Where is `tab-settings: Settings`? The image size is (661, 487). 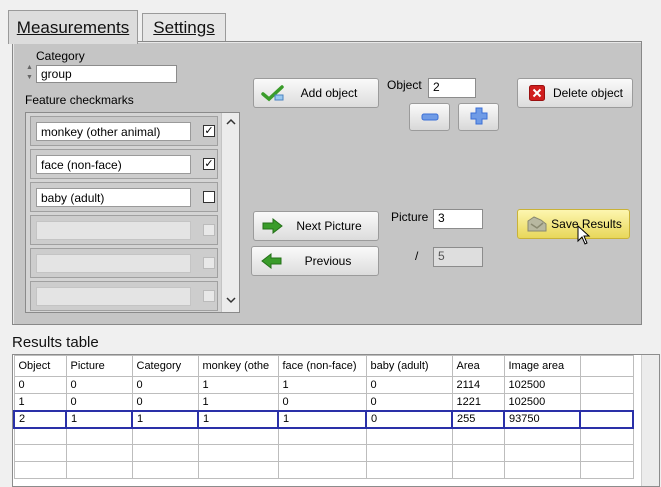 tab-settings: Settings is located at coordinates (184, 27).